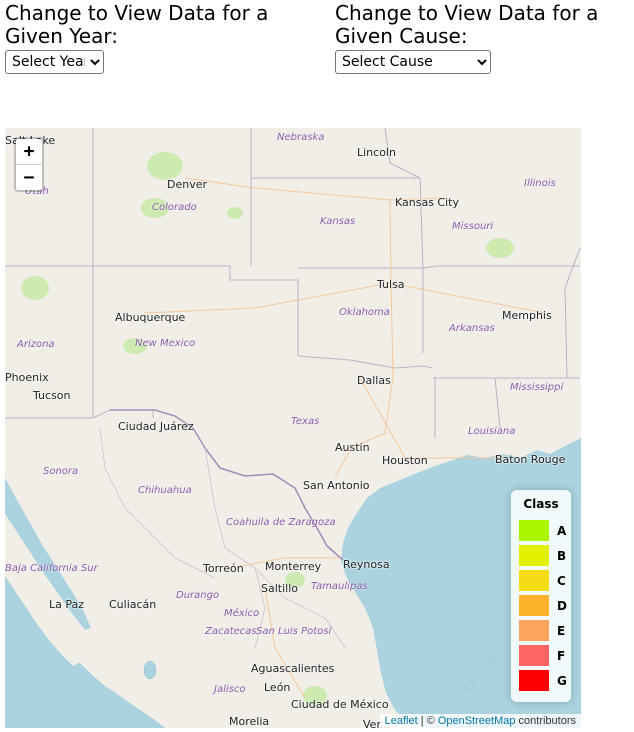  Describe the element at coordinates (242, 613) in the screenshot. I see `region-label: México` at that location.